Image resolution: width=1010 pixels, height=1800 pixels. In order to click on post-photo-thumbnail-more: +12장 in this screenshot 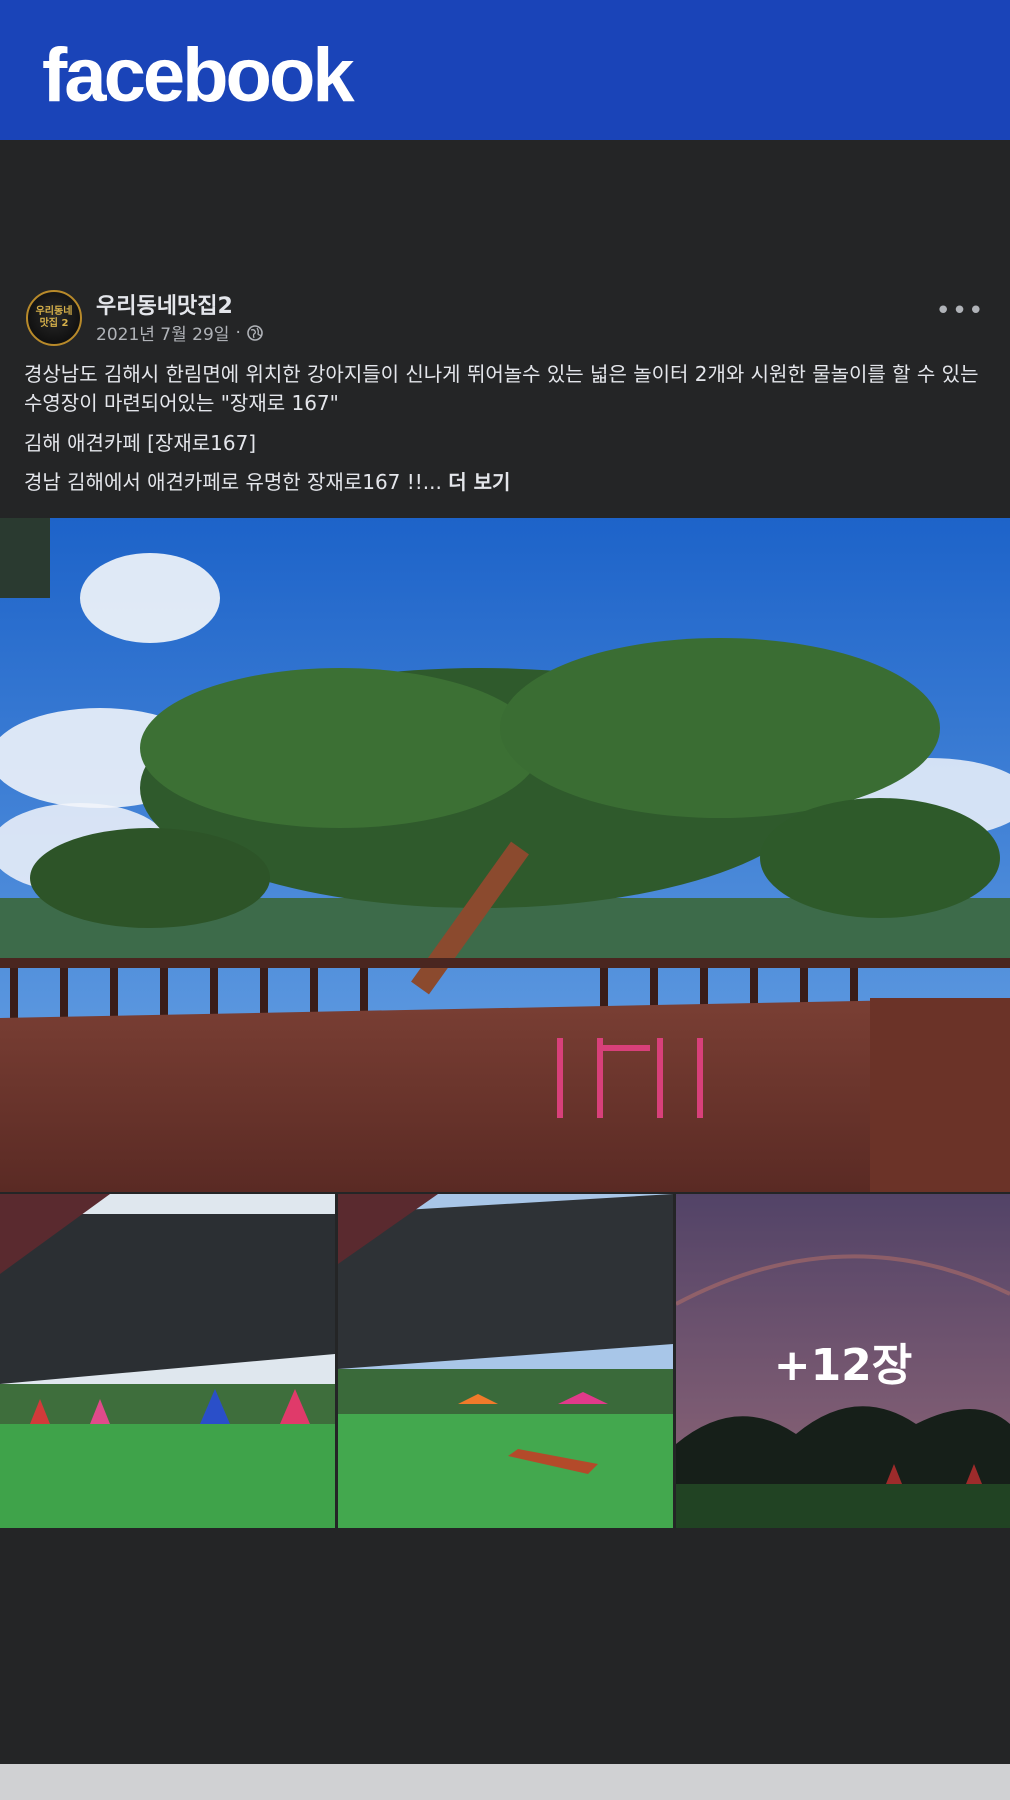, I will do `click(843, 1361)`.